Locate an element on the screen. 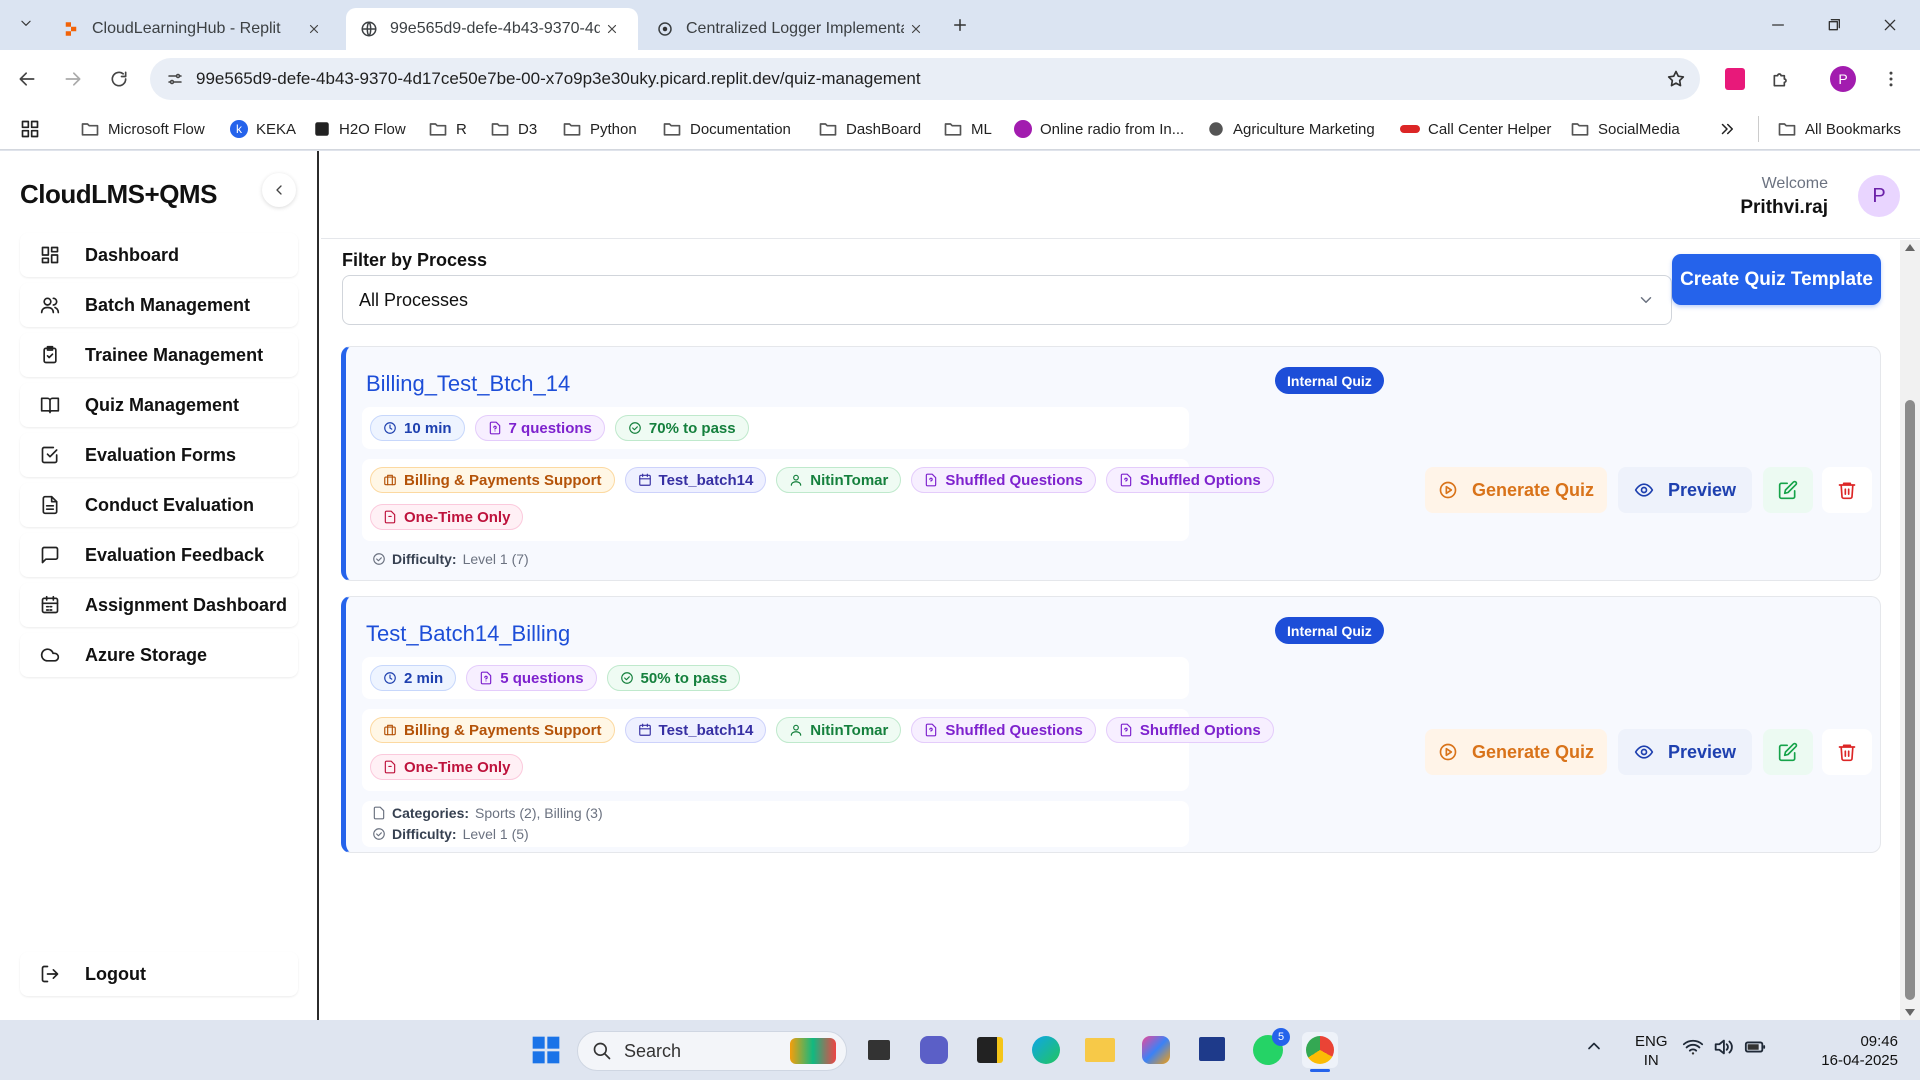  process-filter-value: All Processes is located at coordinates (414, 299).